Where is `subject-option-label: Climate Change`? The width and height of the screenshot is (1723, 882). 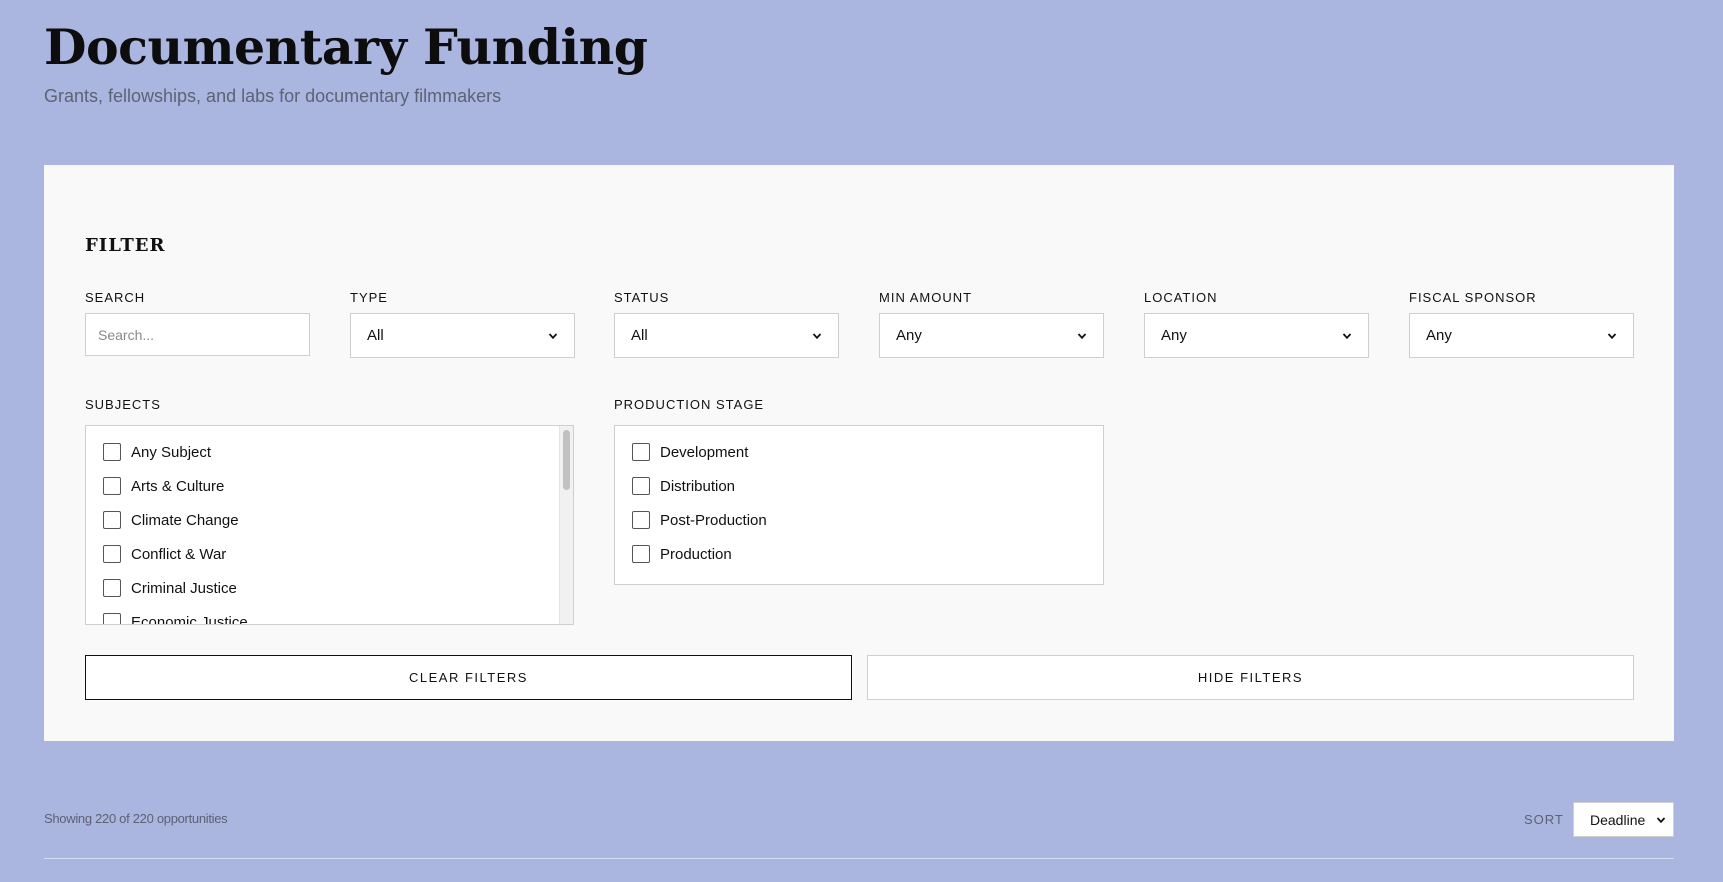
subject-option-label: Climate Change is located at coordinates (185, 520).